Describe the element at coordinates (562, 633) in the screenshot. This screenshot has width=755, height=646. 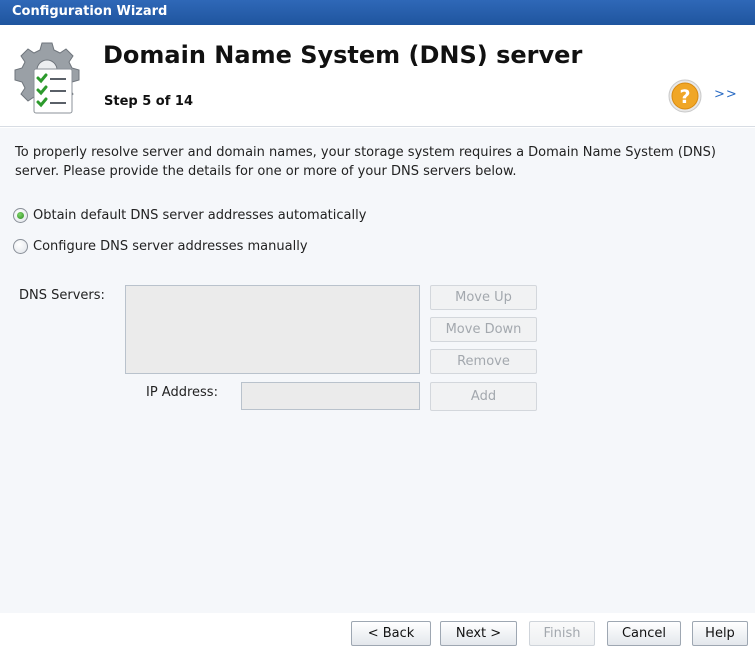
I see `finish-button: Finish` at that location.